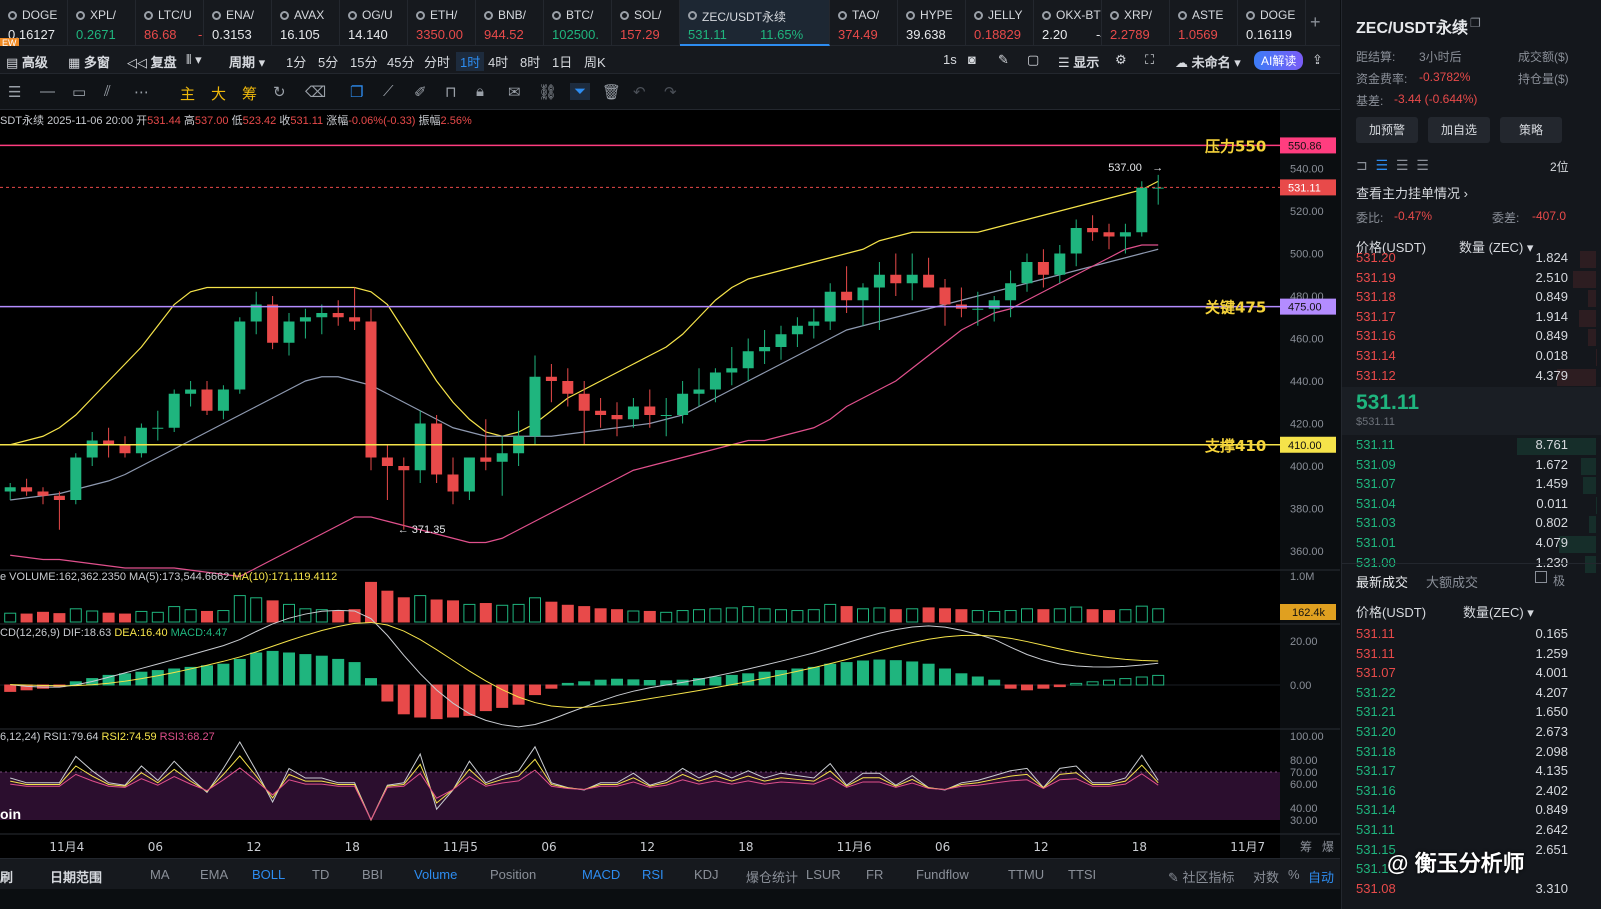  I want to click on undo-icon: ↶, so click(639, 92).